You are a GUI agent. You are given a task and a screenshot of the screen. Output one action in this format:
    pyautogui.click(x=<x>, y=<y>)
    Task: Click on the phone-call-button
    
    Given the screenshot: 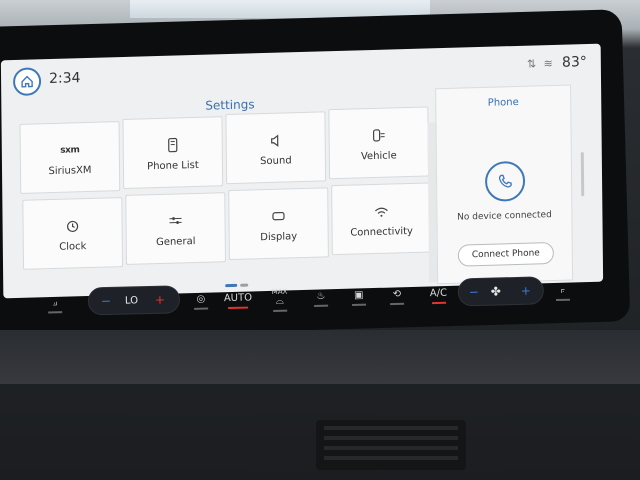 What is the action you would take?
    pyautogui.click(x=505, y=181)
    